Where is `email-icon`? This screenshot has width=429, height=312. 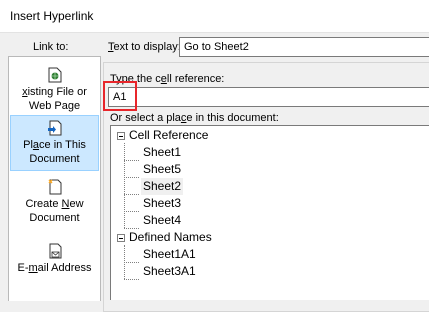 email-icon is located at coordinates (55, 251).